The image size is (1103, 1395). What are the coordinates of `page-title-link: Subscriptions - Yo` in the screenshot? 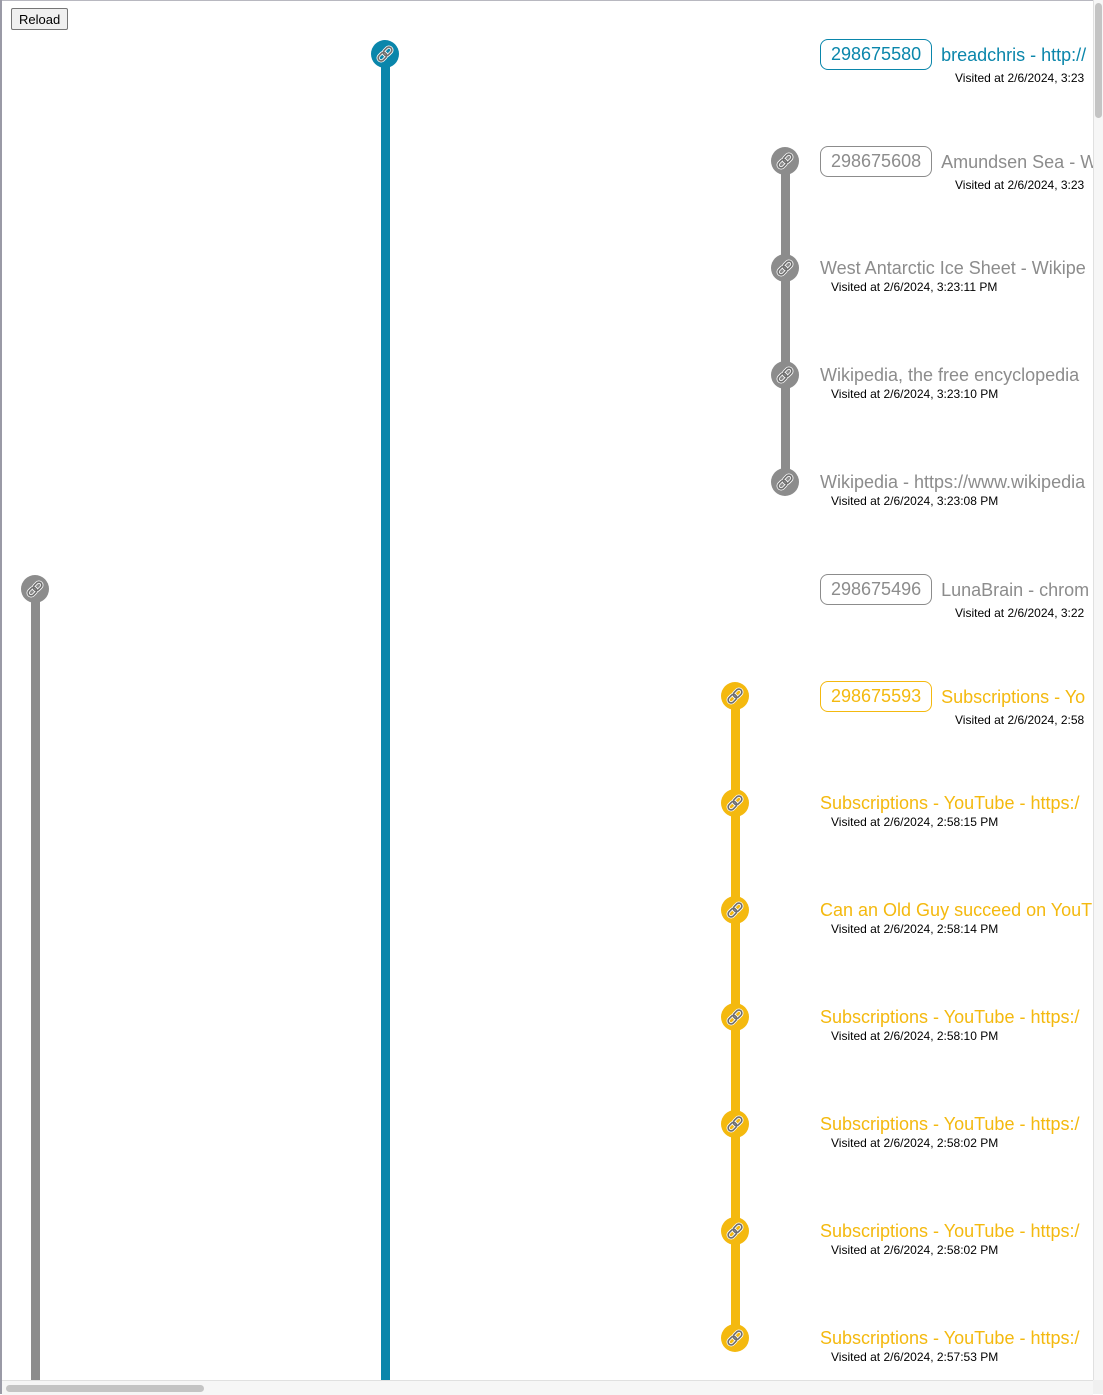 It's located at (1013, 697).